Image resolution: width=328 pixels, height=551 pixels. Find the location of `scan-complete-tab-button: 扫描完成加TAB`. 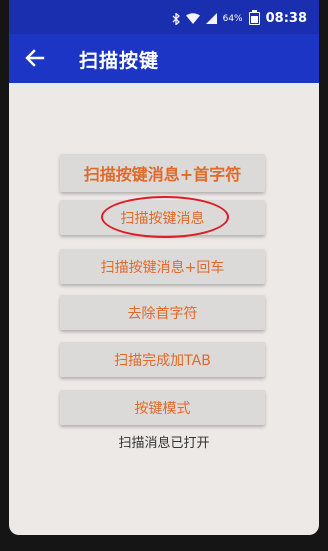

scan-complete-tab-button: 扫描完成加TAB is located at coordinates (162, 359).